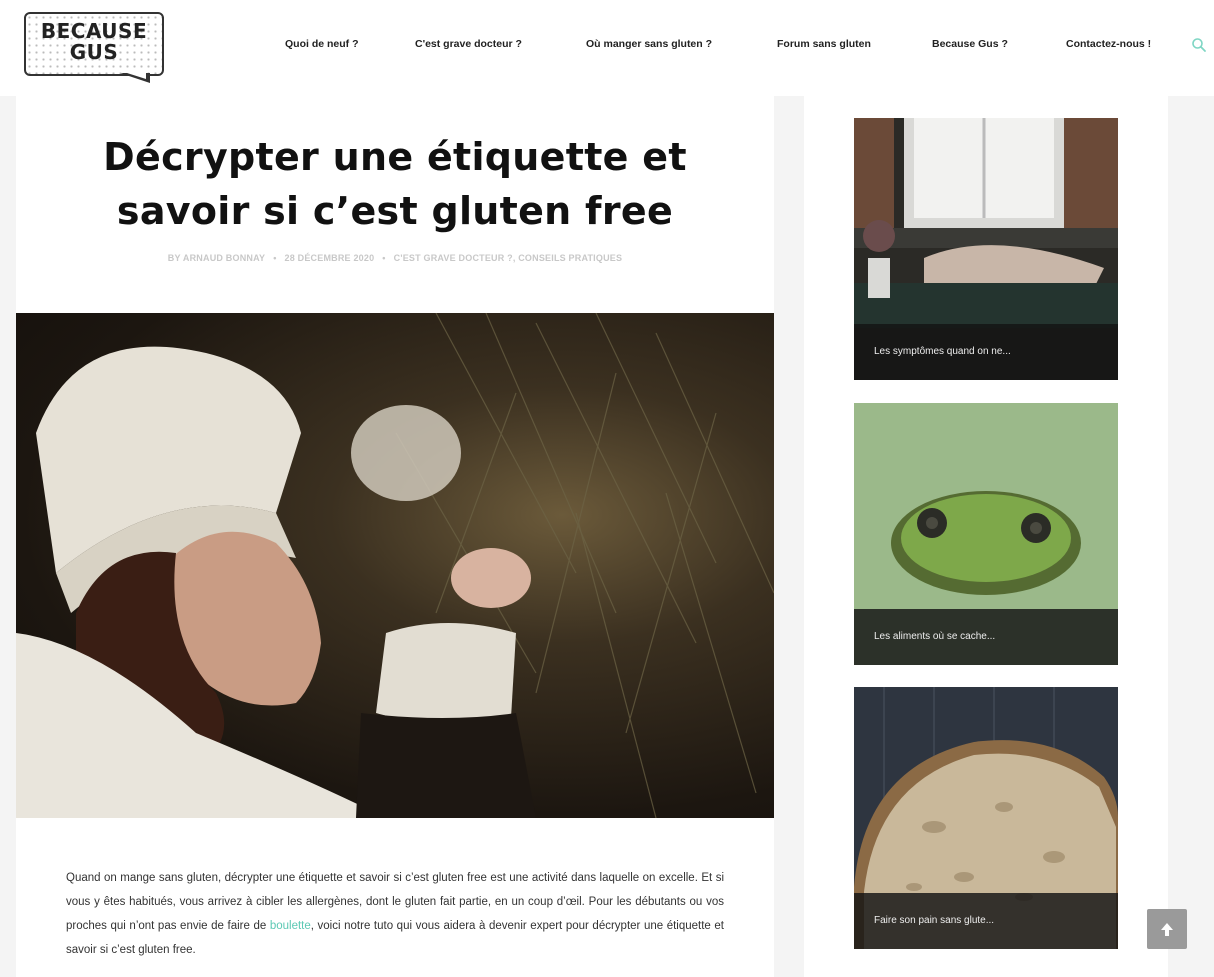 The image size is (1214, 977). I want to click on back-to-top-button, so click(1167, 929).